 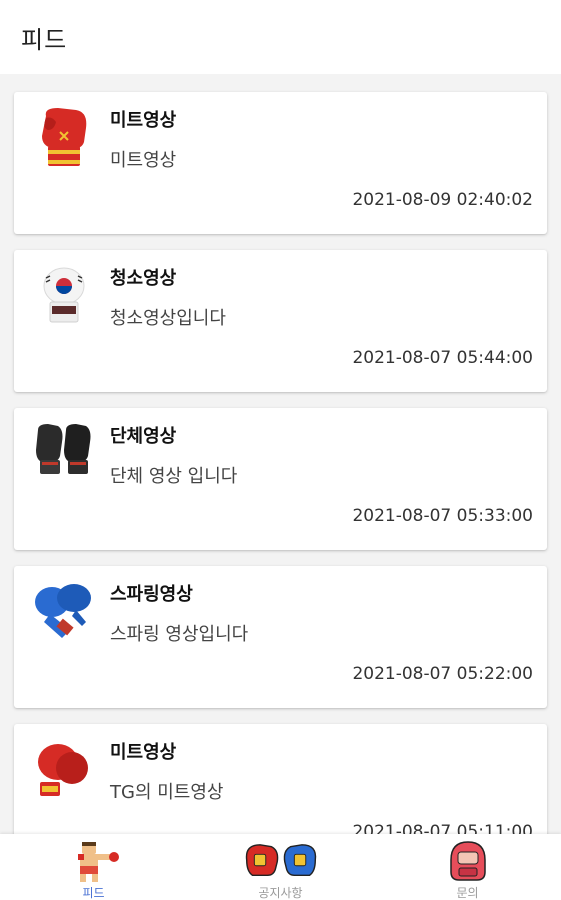 I want to click on feed-card-time: 2021-08-09 02:40:02, so click(x=442, y=200).